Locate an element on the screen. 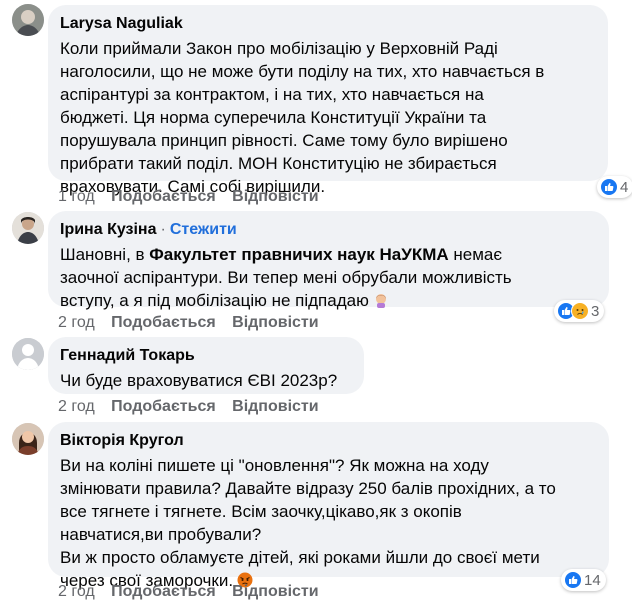 The image size is (632, 600). author-name: Larysa Naguliak is located at coordinates (121, 23).